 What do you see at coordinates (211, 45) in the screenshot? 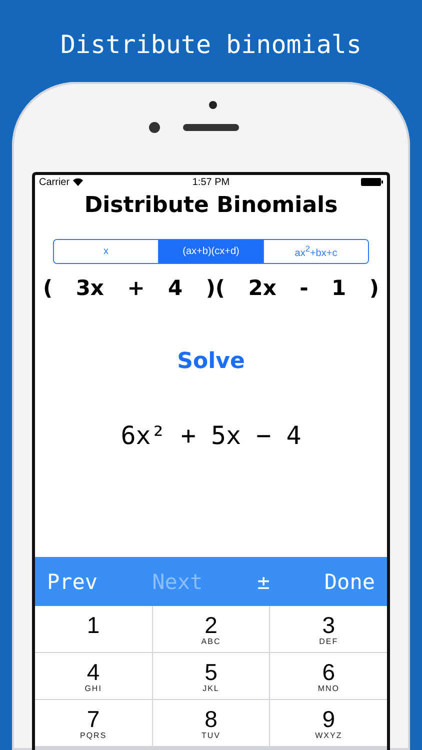
I see `banner-title: Distribute binomials` at bounding box center [211, 45].